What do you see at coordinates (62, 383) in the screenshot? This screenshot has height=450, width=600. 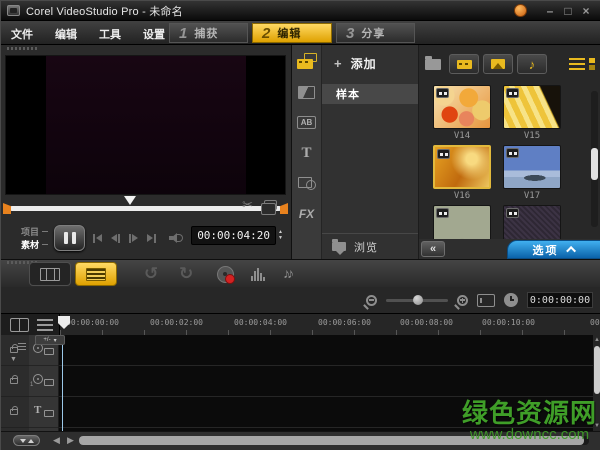 I see `playhead-line` at bounding box center [62, 383].